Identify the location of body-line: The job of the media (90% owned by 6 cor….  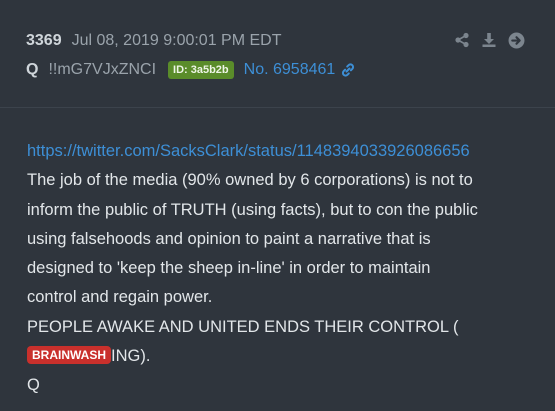
(250, 180).